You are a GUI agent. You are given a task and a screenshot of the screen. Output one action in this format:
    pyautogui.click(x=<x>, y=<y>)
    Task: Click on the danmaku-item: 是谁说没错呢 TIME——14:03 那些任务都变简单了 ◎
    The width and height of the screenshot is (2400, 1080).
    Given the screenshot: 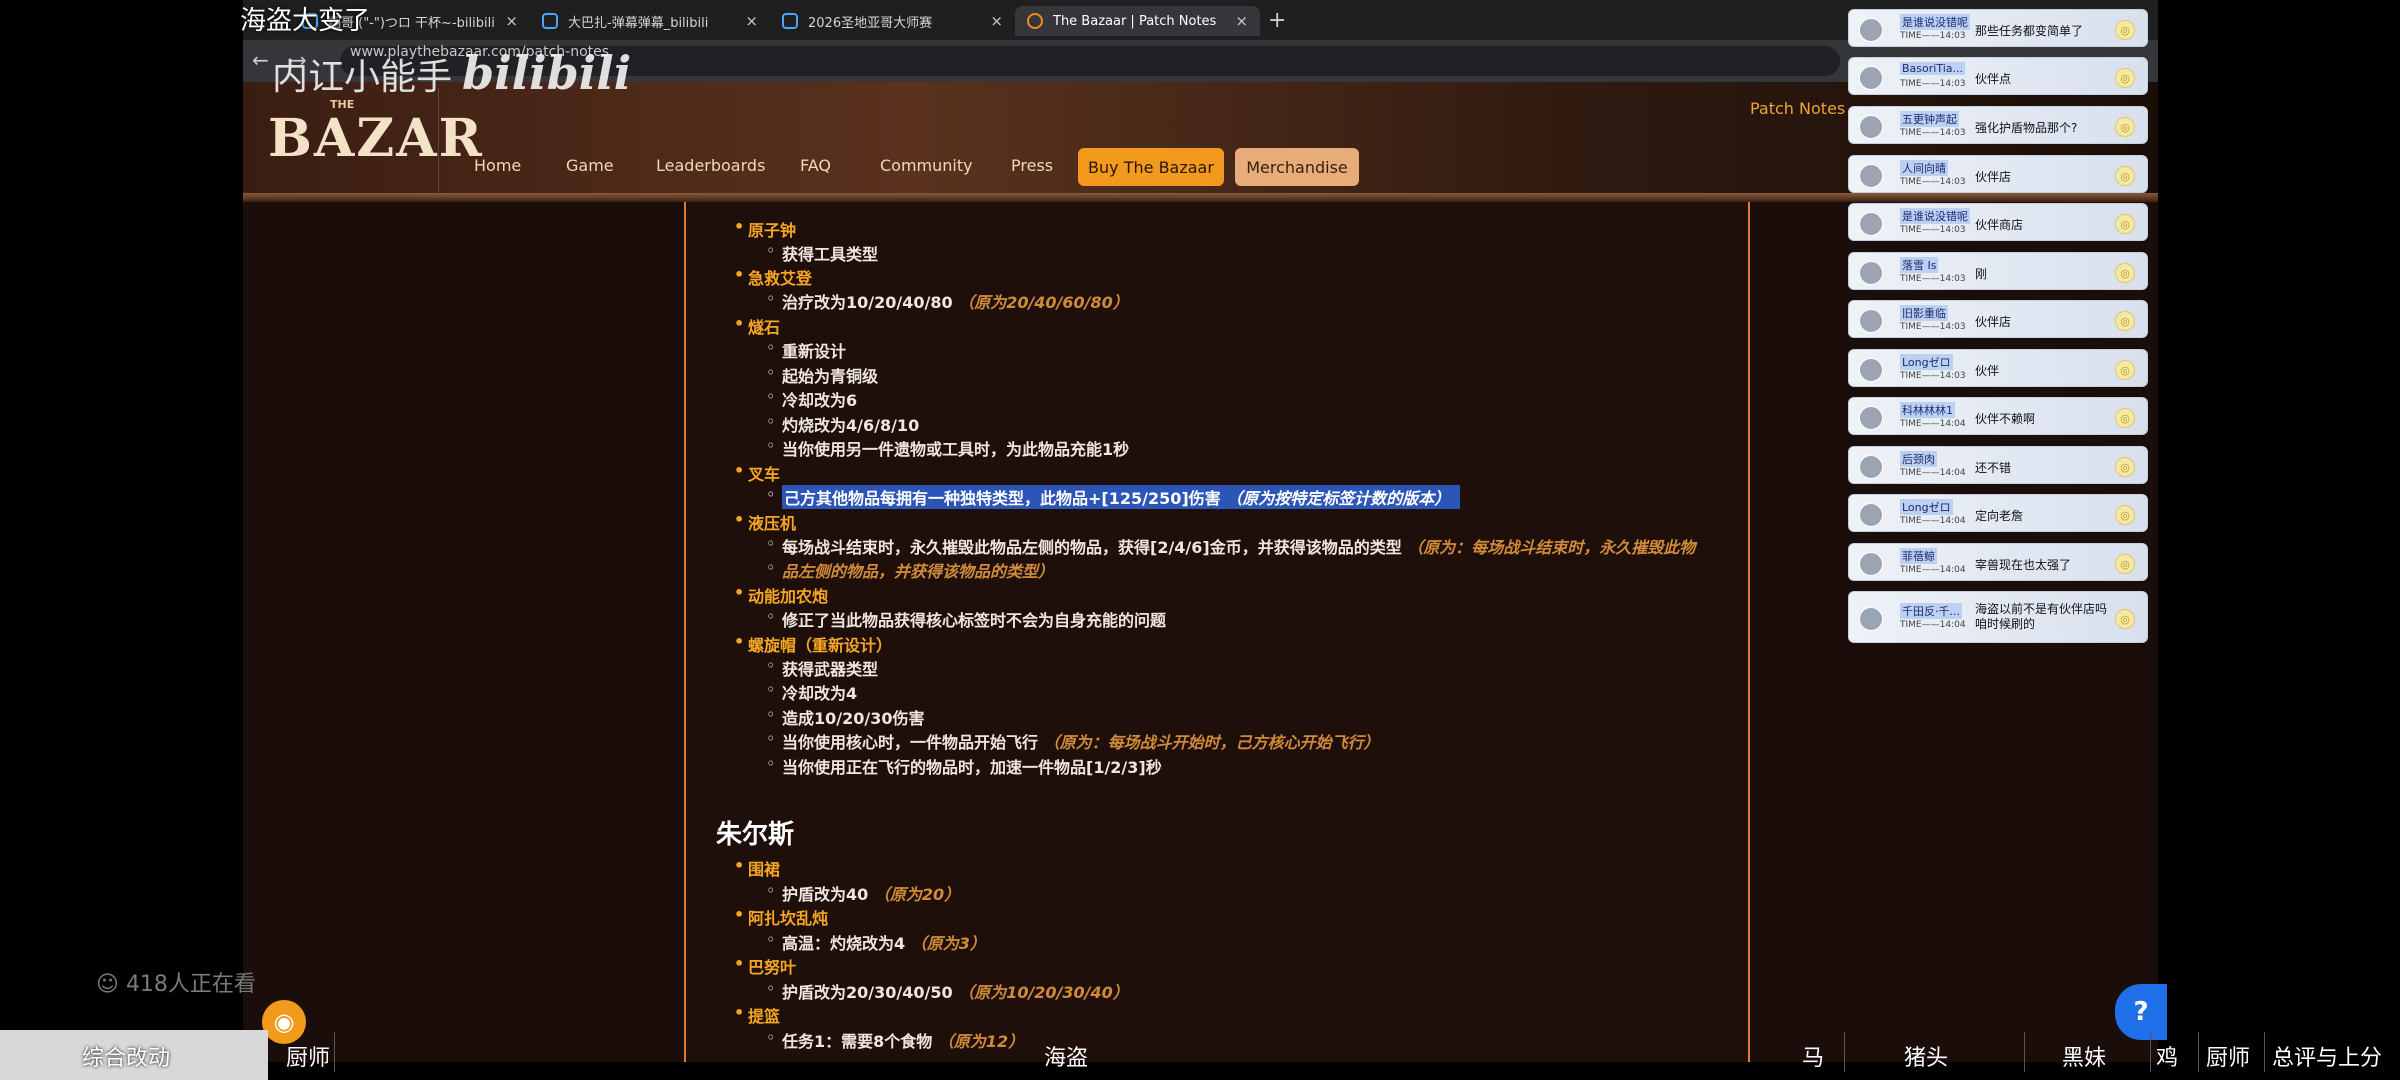 What is the action you would take?
    pyautogui.click(x=1998, y=28)
    